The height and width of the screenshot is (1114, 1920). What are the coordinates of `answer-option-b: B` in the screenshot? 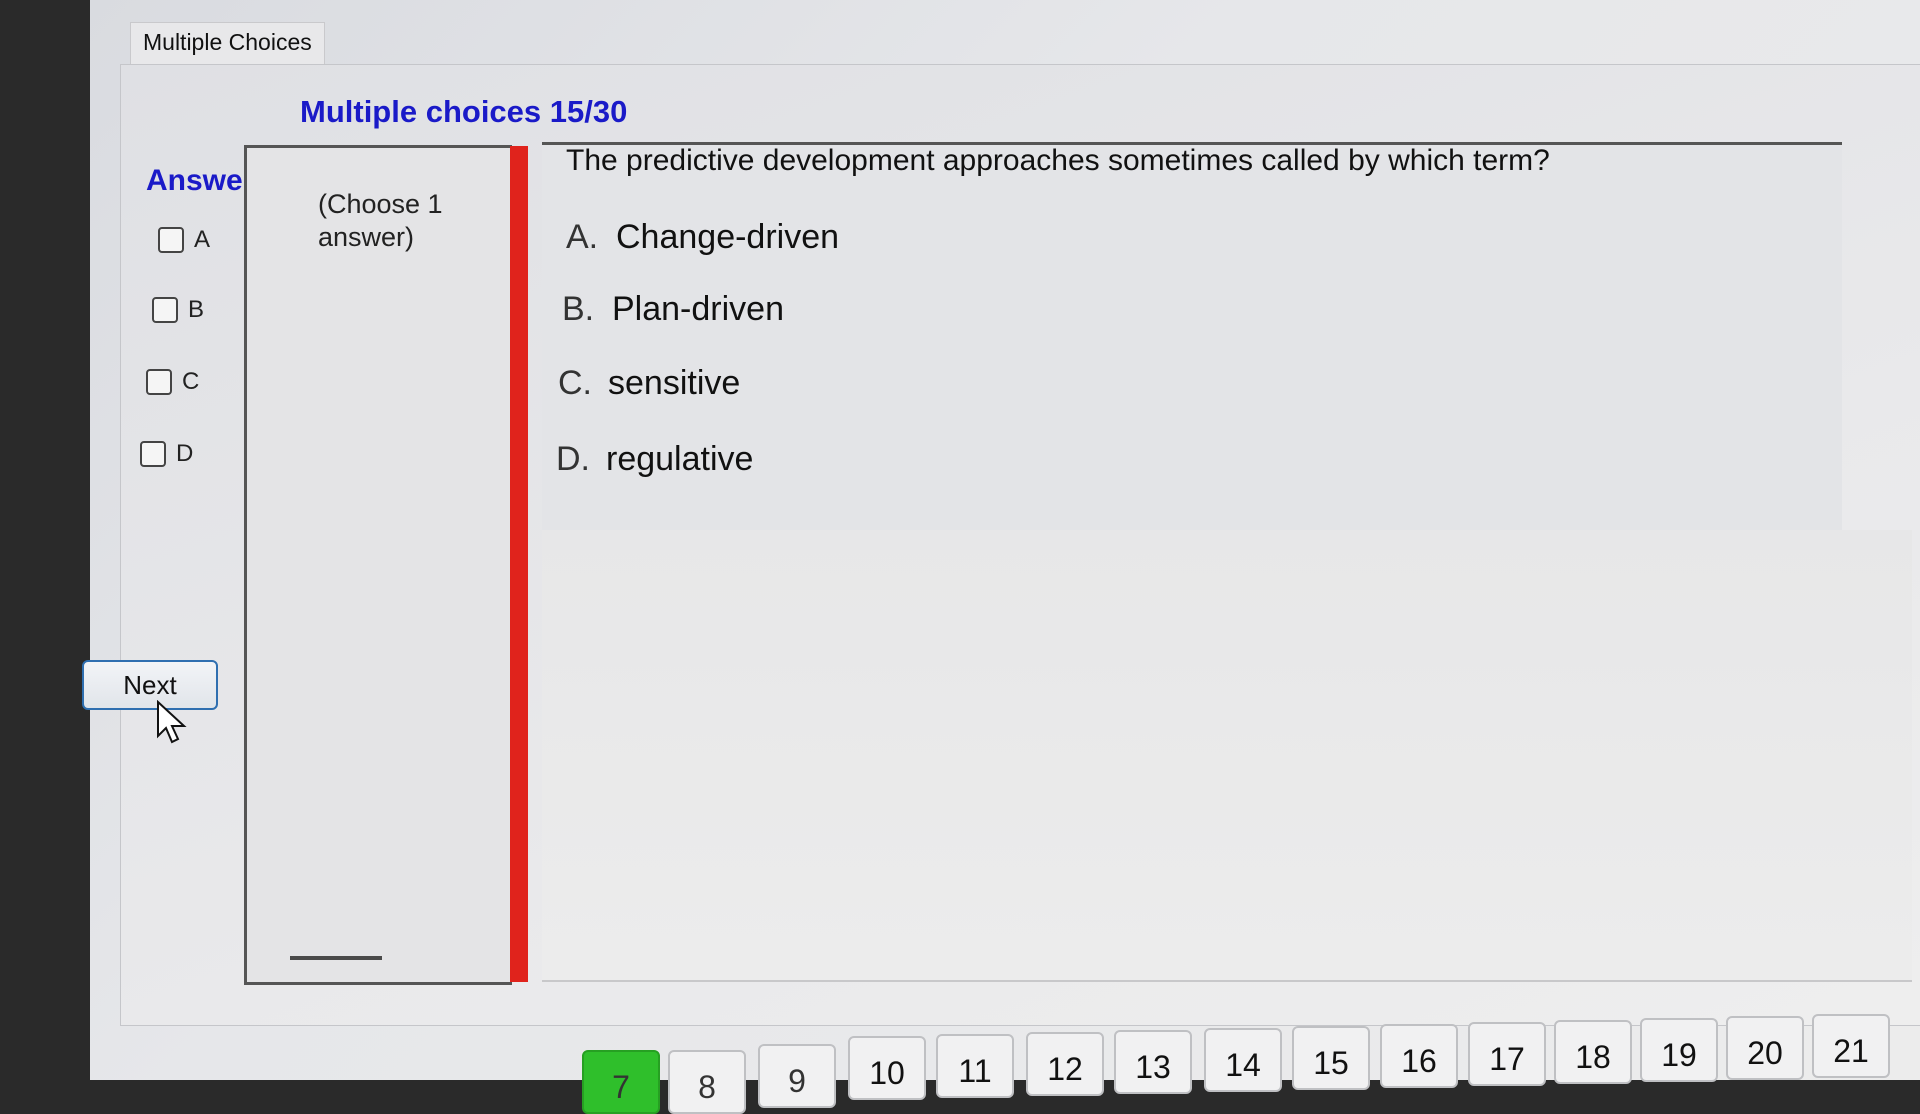 It's located at (178, 310).